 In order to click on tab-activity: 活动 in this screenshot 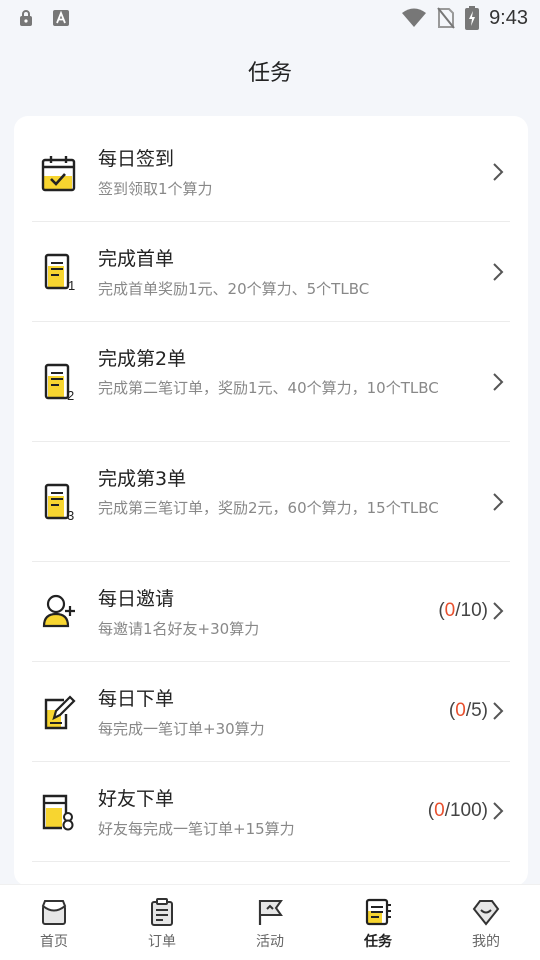, I will do `click(270, 922)`.